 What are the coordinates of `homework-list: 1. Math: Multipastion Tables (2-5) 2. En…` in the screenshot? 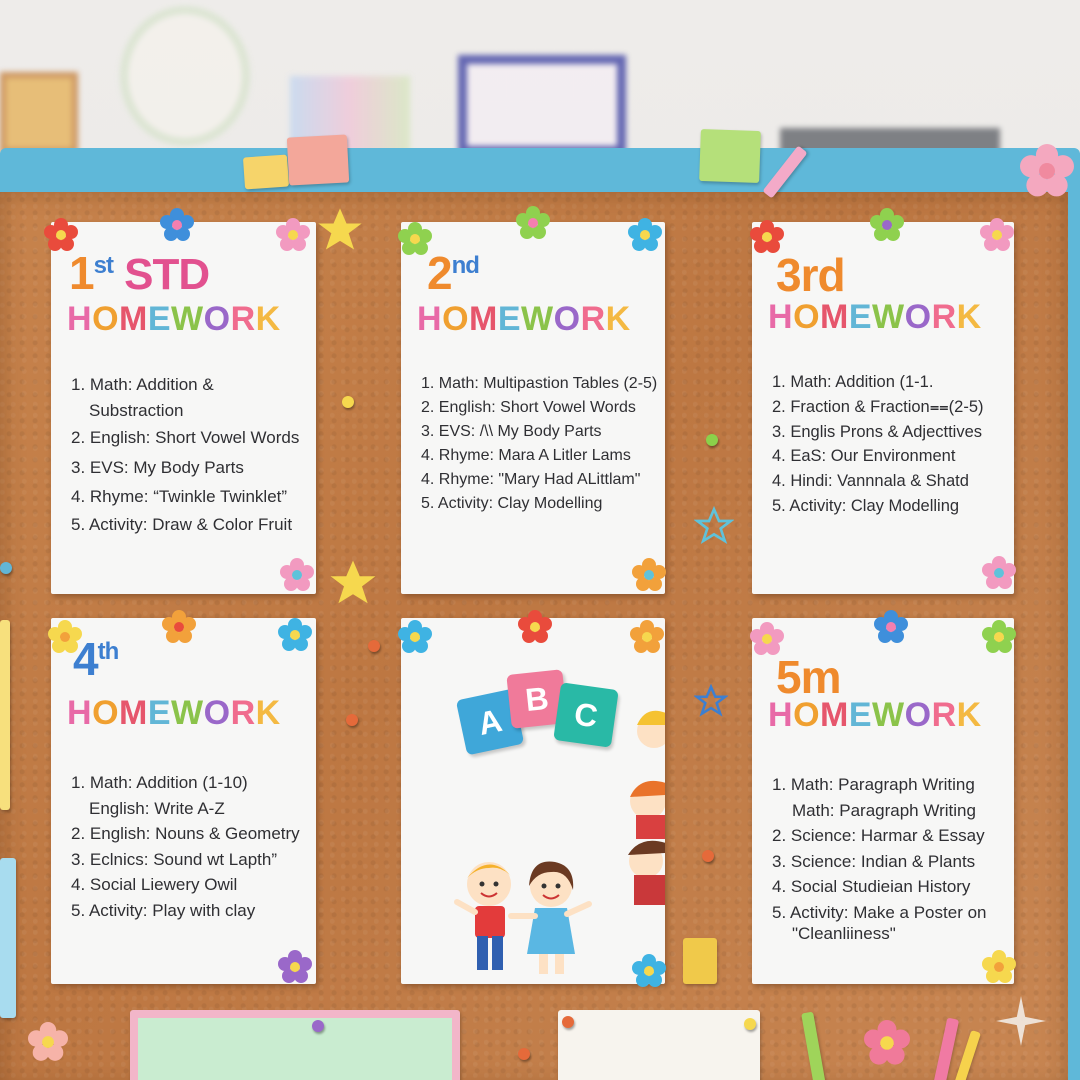 It's located at (539, 444).